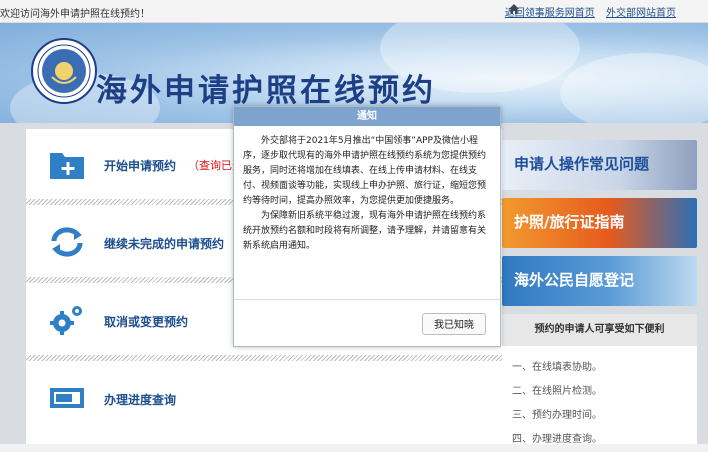 The image size is (708, 452). I want to click on benefit-item: 二、在线照片检测。, so click(557, 391).